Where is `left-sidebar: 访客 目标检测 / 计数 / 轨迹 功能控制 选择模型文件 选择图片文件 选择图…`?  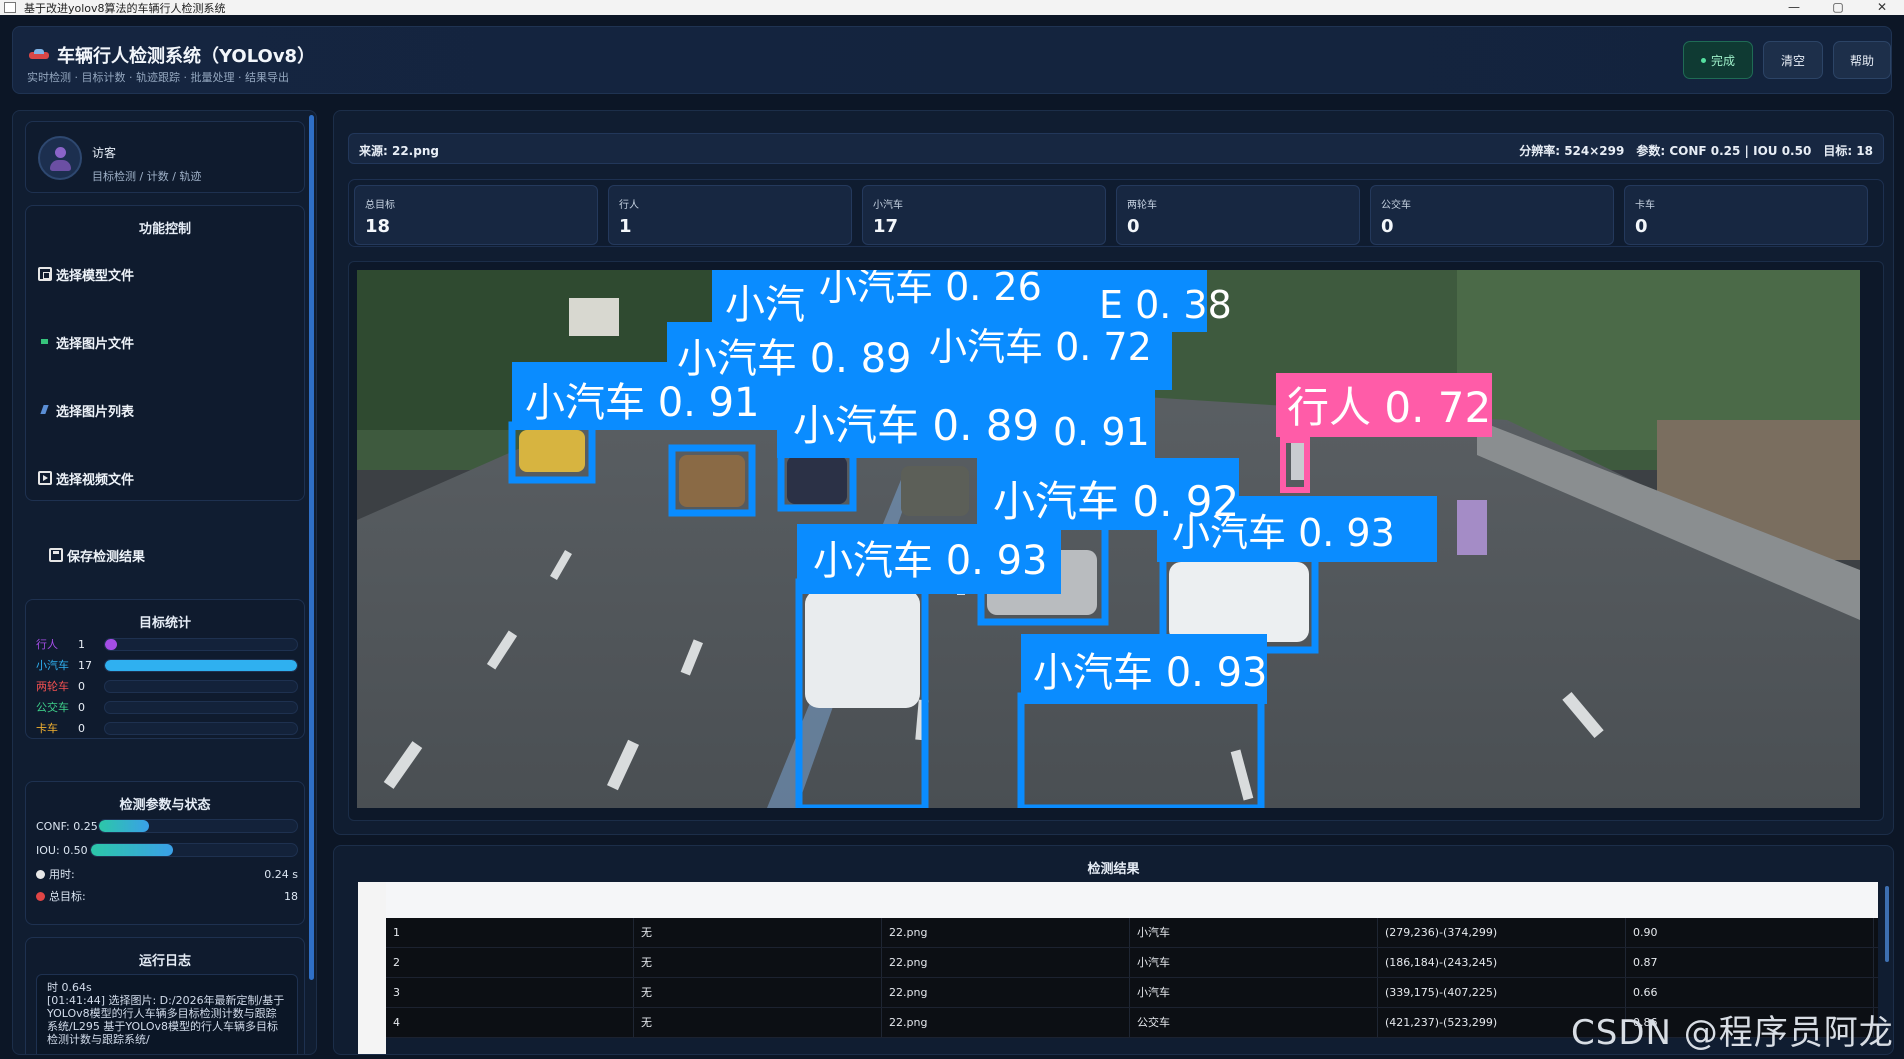
left-sidebar: 访客 目标检测 / 计数 / 轨迹 功能控制 选择模型文件 选择图片文件 选择图… is located at coordinates (164, 582).